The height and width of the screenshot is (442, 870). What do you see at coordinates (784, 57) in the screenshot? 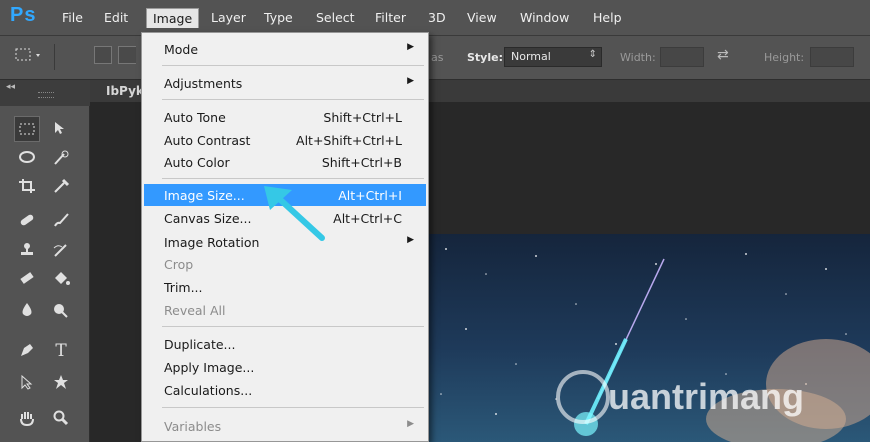
I see `height-label: Height:` at bounding box center [784, 57].